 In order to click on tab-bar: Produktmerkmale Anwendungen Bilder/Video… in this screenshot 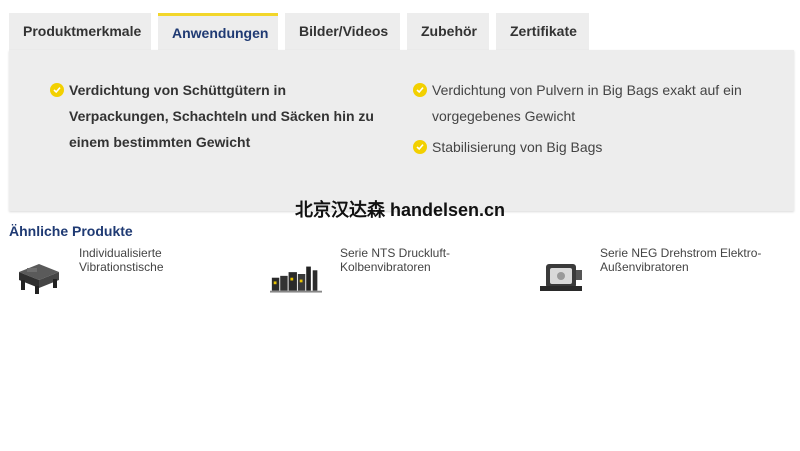, I will do `click(302, 31)`.